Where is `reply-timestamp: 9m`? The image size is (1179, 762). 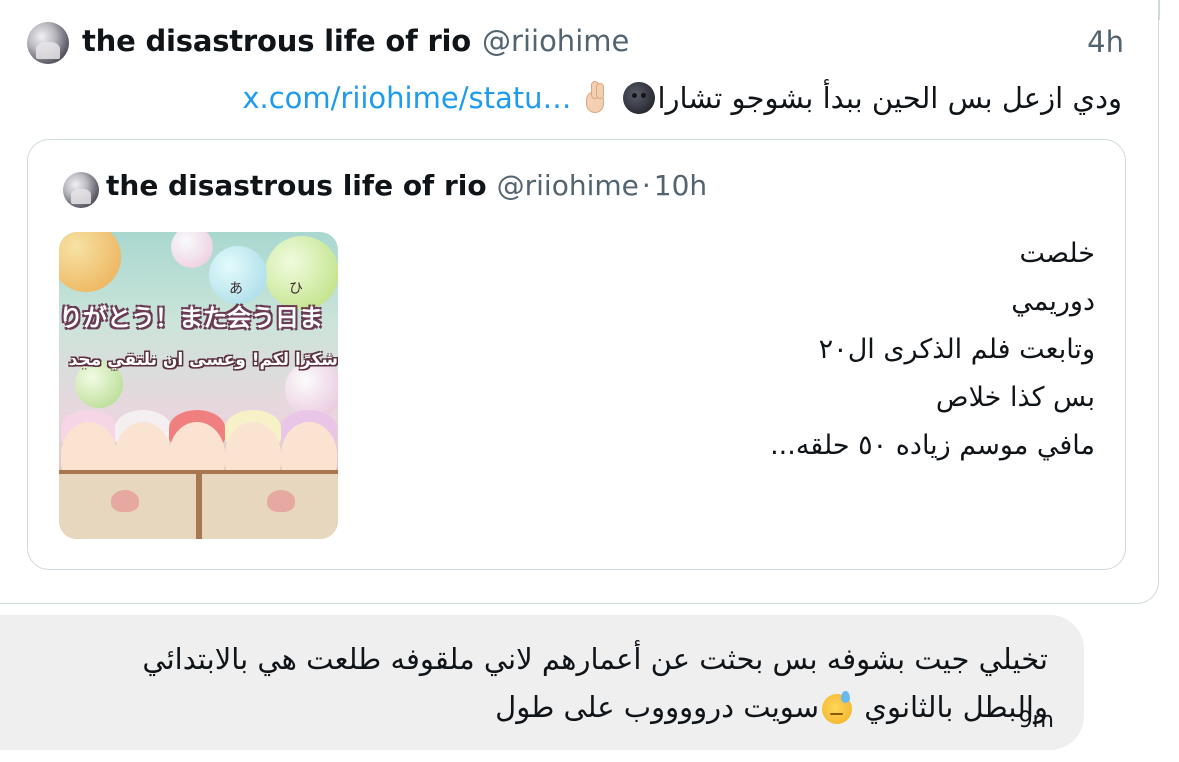 reply-timestamp: 9m is located at coordinates (1036, 720).